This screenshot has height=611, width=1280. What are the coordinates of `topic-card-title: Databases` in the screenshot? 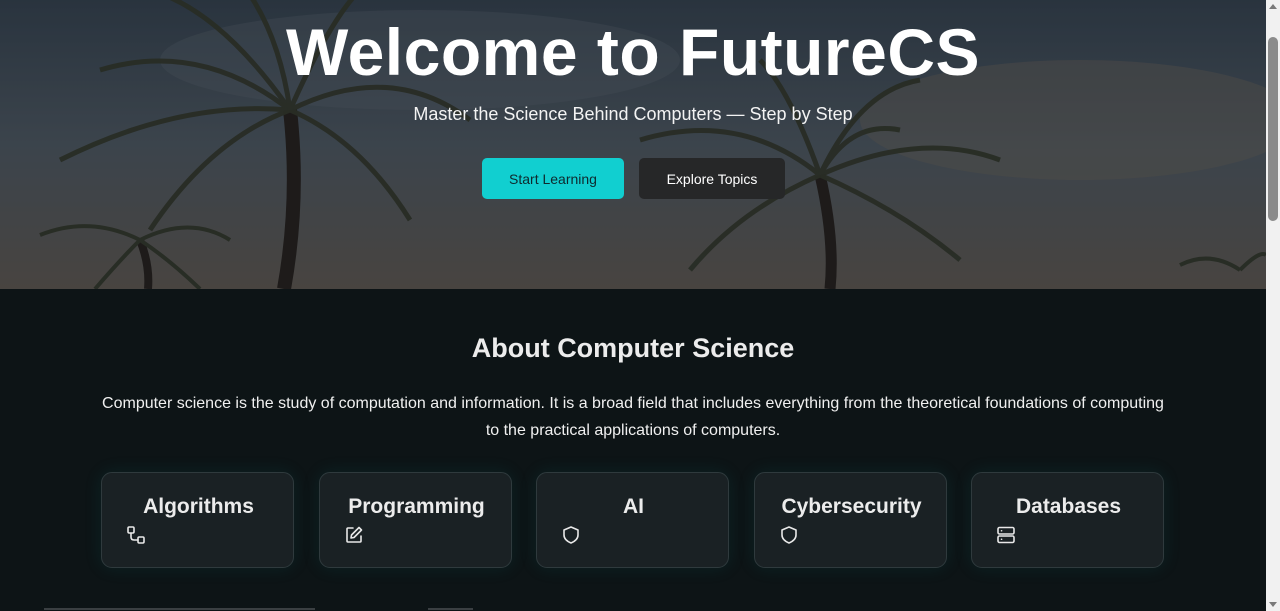 It's located at (1068, 506).